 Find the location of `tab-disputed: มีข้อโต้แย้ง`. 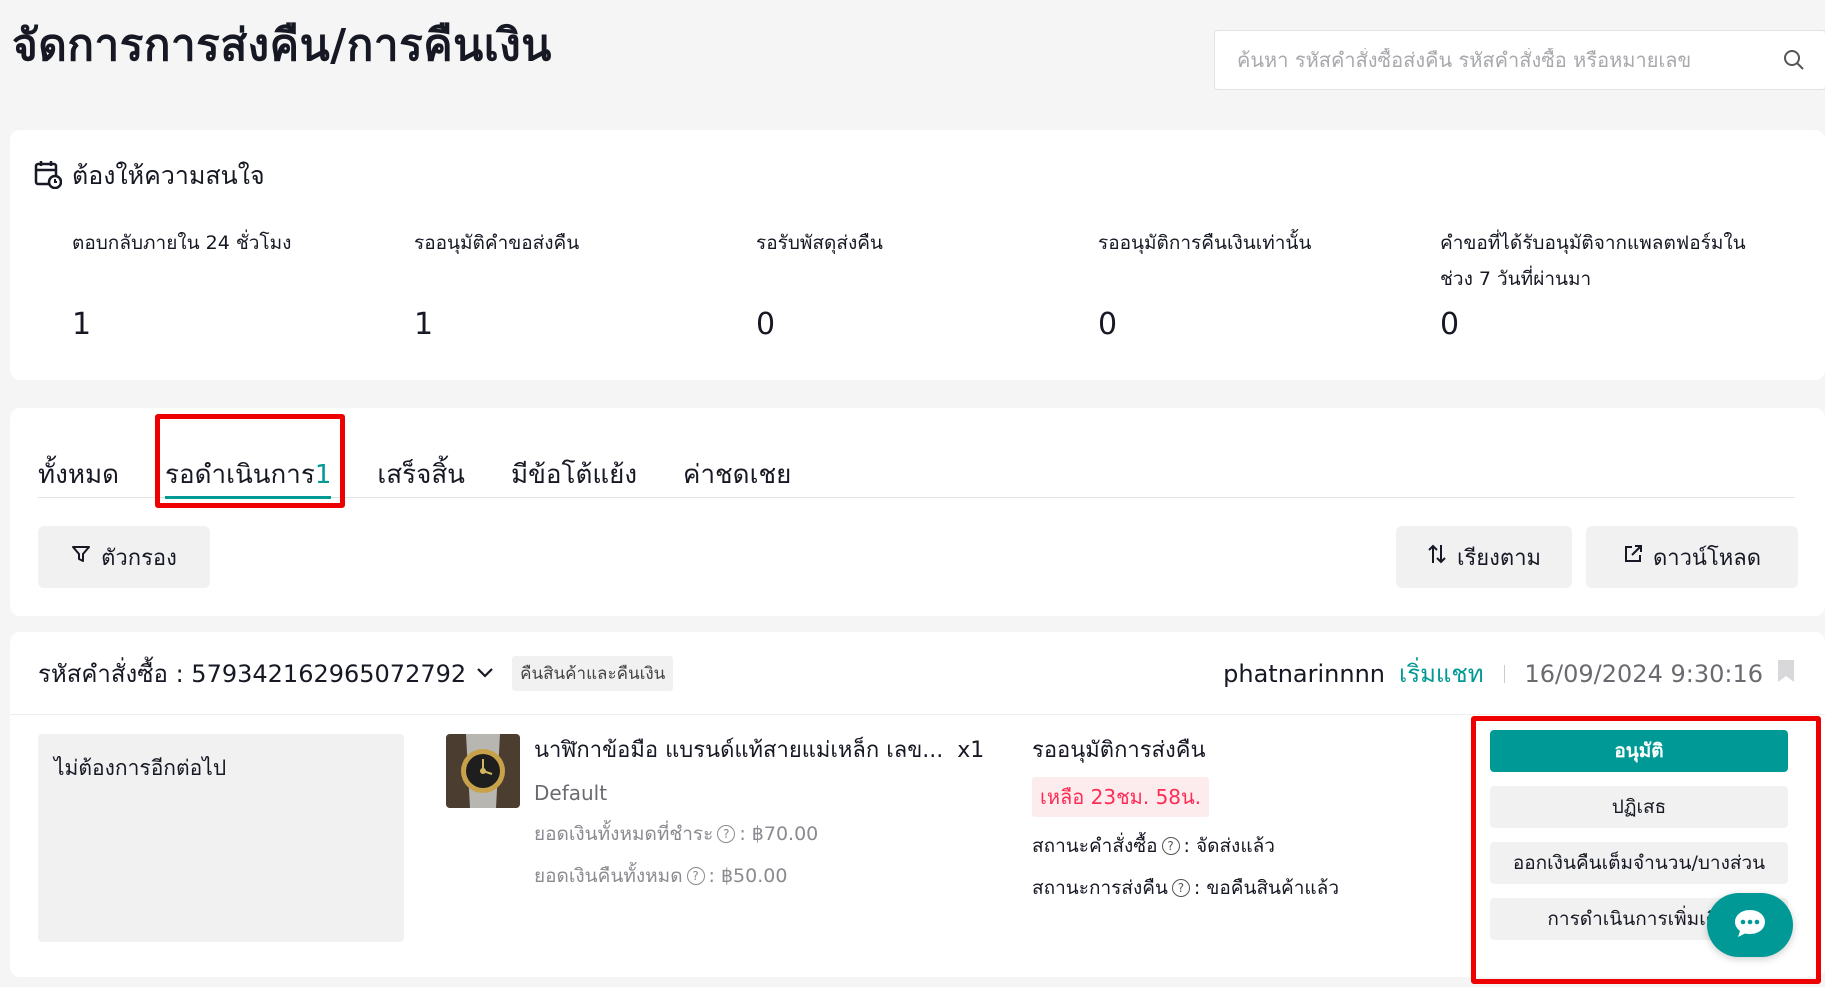

tab-disputed: มีข้อโต้แย้ง is located at coordinates (574, 466).